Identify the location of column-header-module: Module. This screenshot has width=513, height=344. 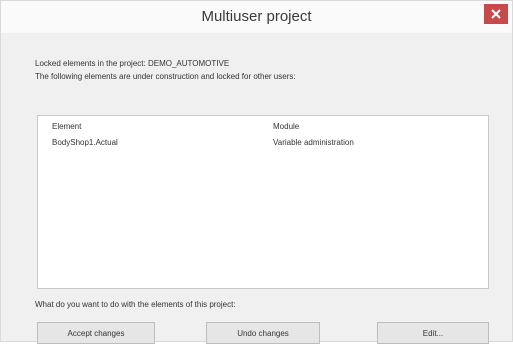
(286, 126).